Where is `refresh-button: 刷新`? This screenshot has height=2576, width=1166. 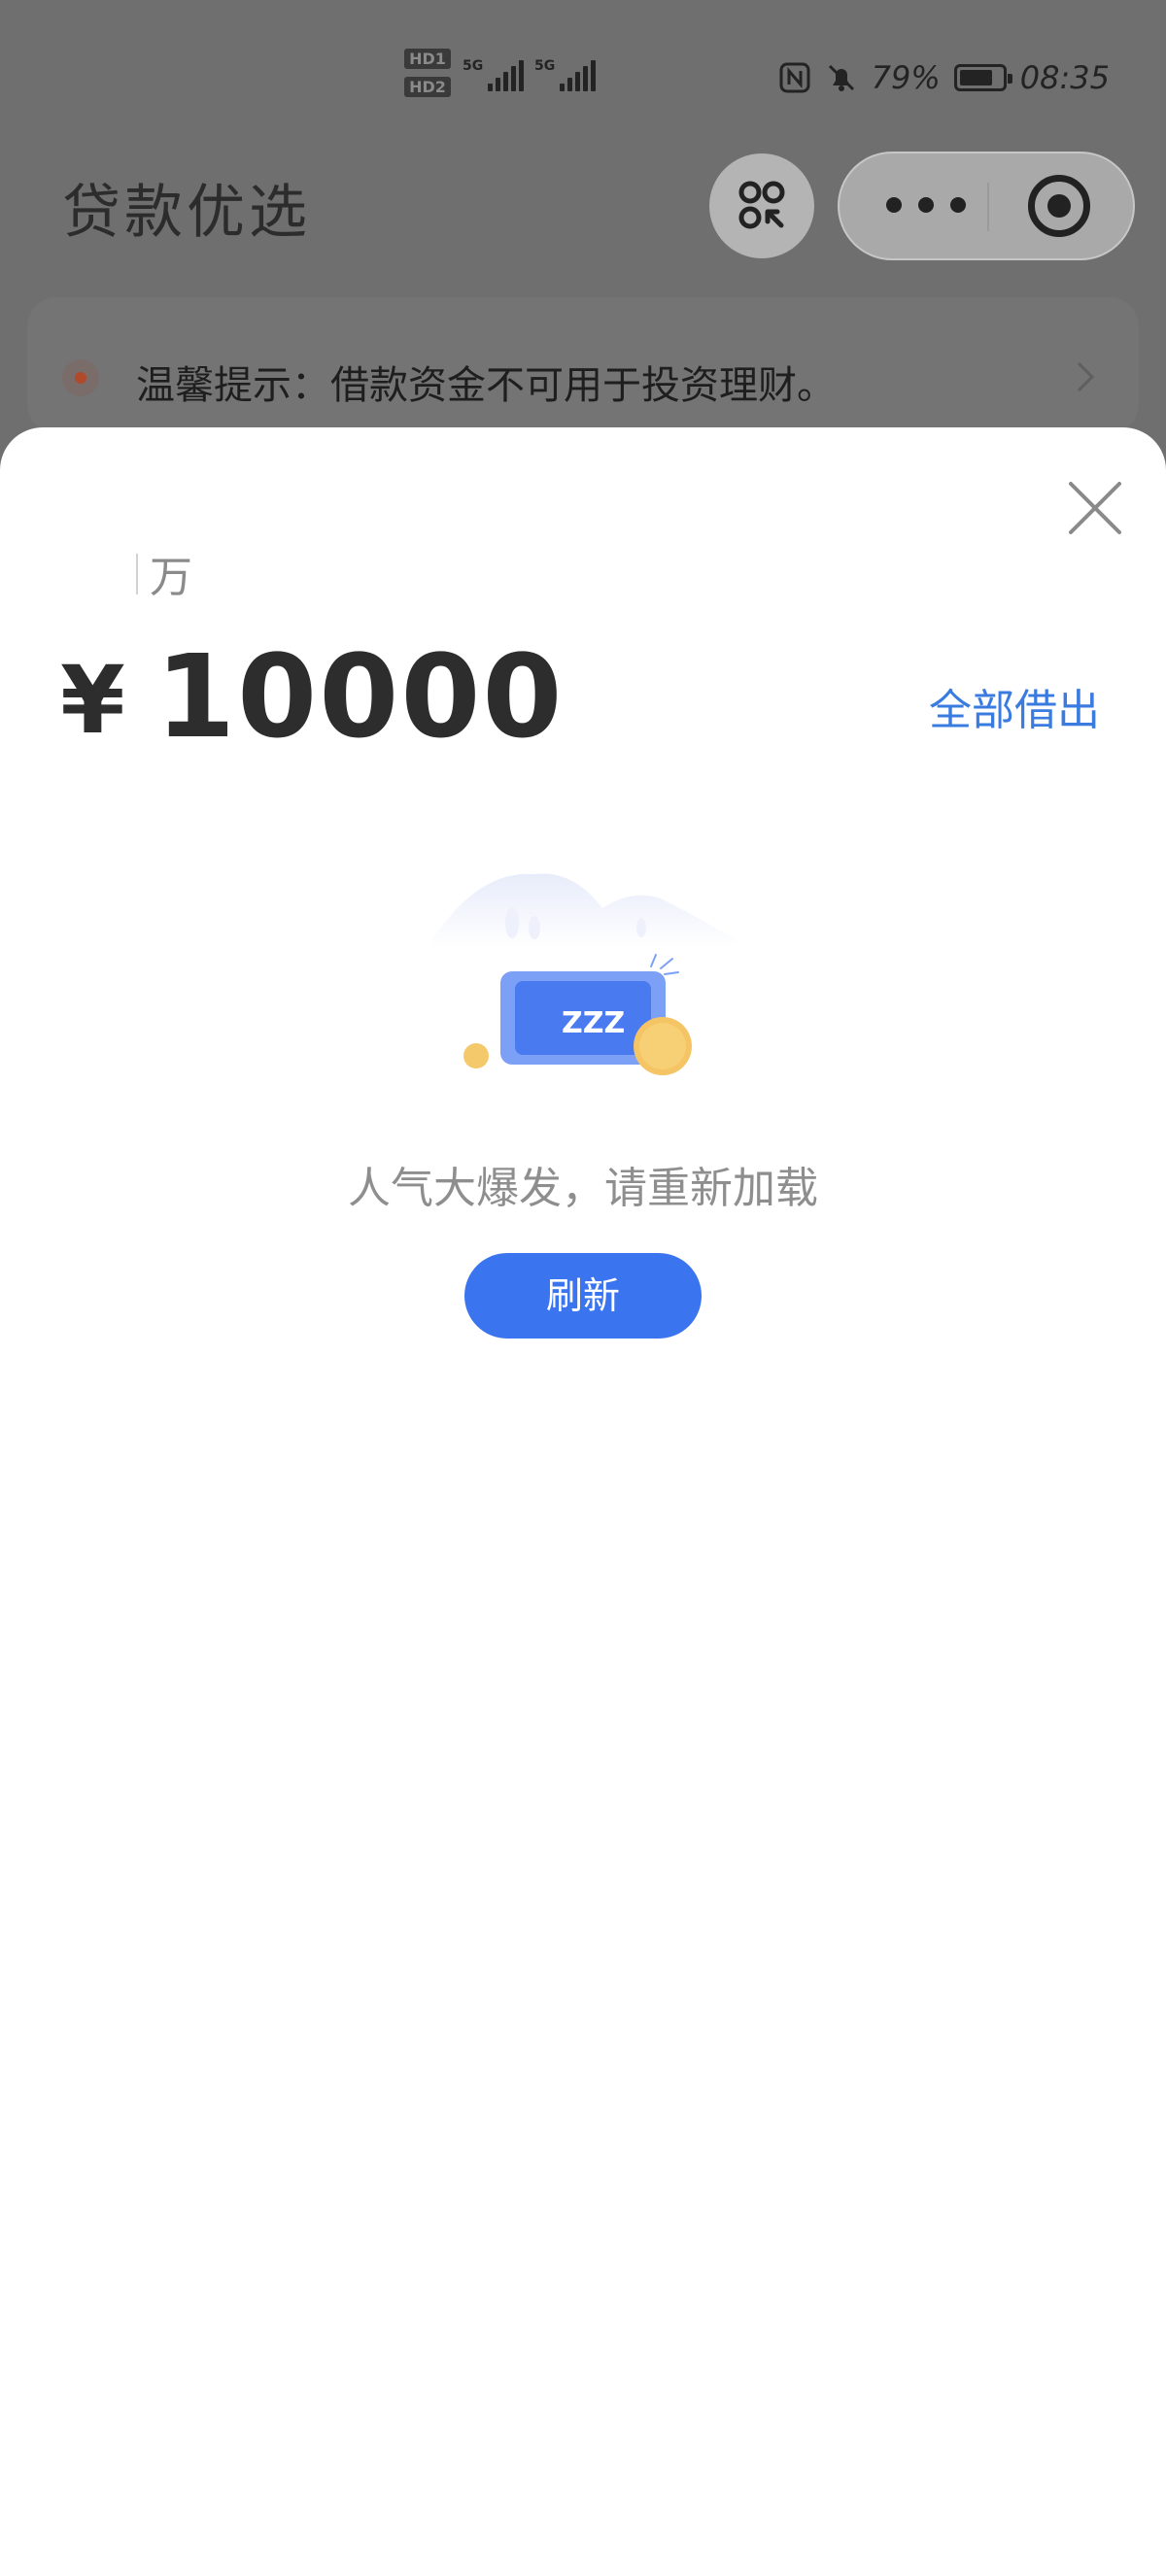
refresh-button: 刷新 is located at coordinates (583, 1296).